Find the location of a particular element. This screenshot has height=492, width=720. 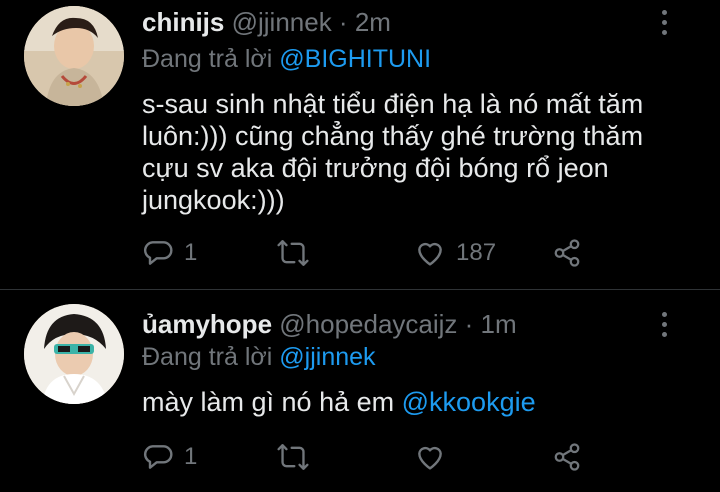

tweet-header: ủamyhope @hopedaycaijz · 1m is located at coordinates (329, 324).